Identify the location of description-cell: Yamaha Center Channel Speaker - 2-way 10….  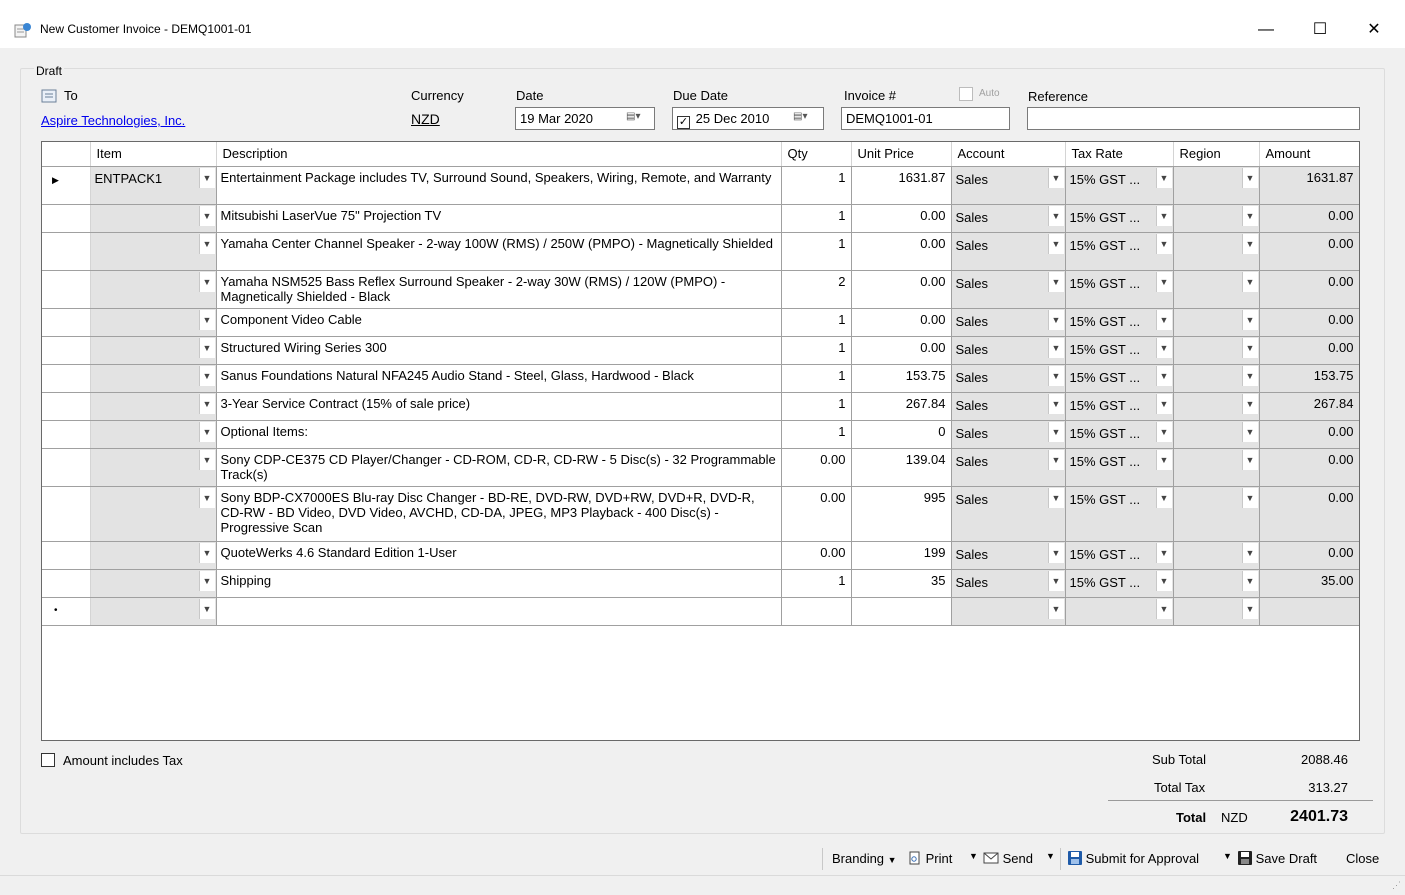
(499, 251).